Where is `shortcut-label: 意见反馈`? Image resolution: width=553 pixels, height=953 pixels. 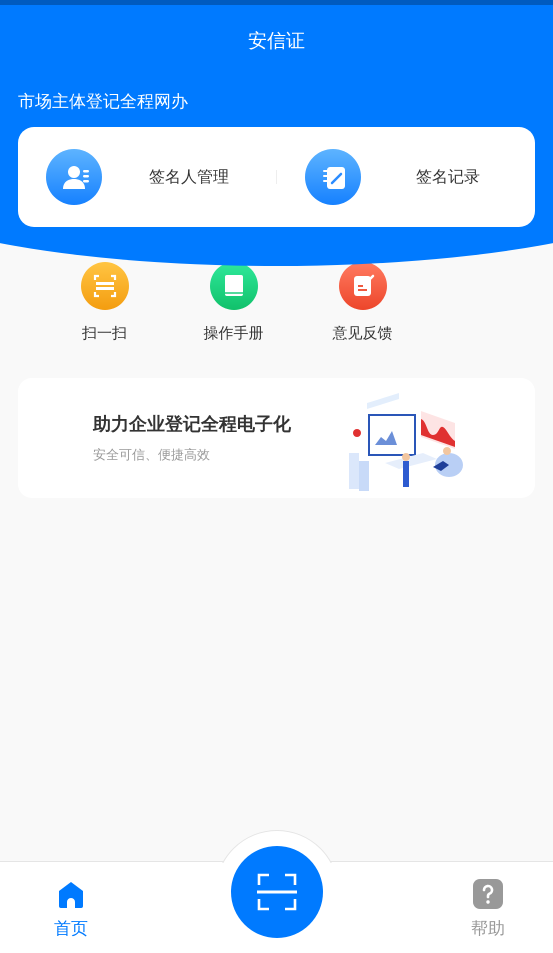
shortcut-label: 意见反馈 is located at coordinates (362, 333).